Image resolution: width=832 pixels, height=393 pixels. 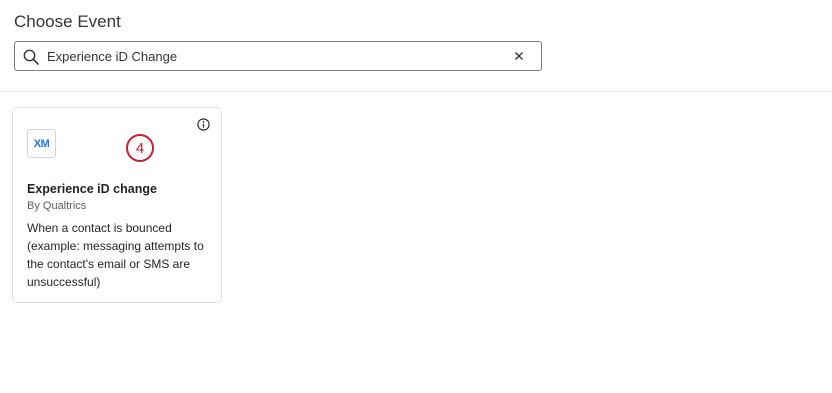 What do you see at coordinates (57, 206) in the screenshot?
I see `event-provider: By Qualtrics` at bounding box center [57, 206].